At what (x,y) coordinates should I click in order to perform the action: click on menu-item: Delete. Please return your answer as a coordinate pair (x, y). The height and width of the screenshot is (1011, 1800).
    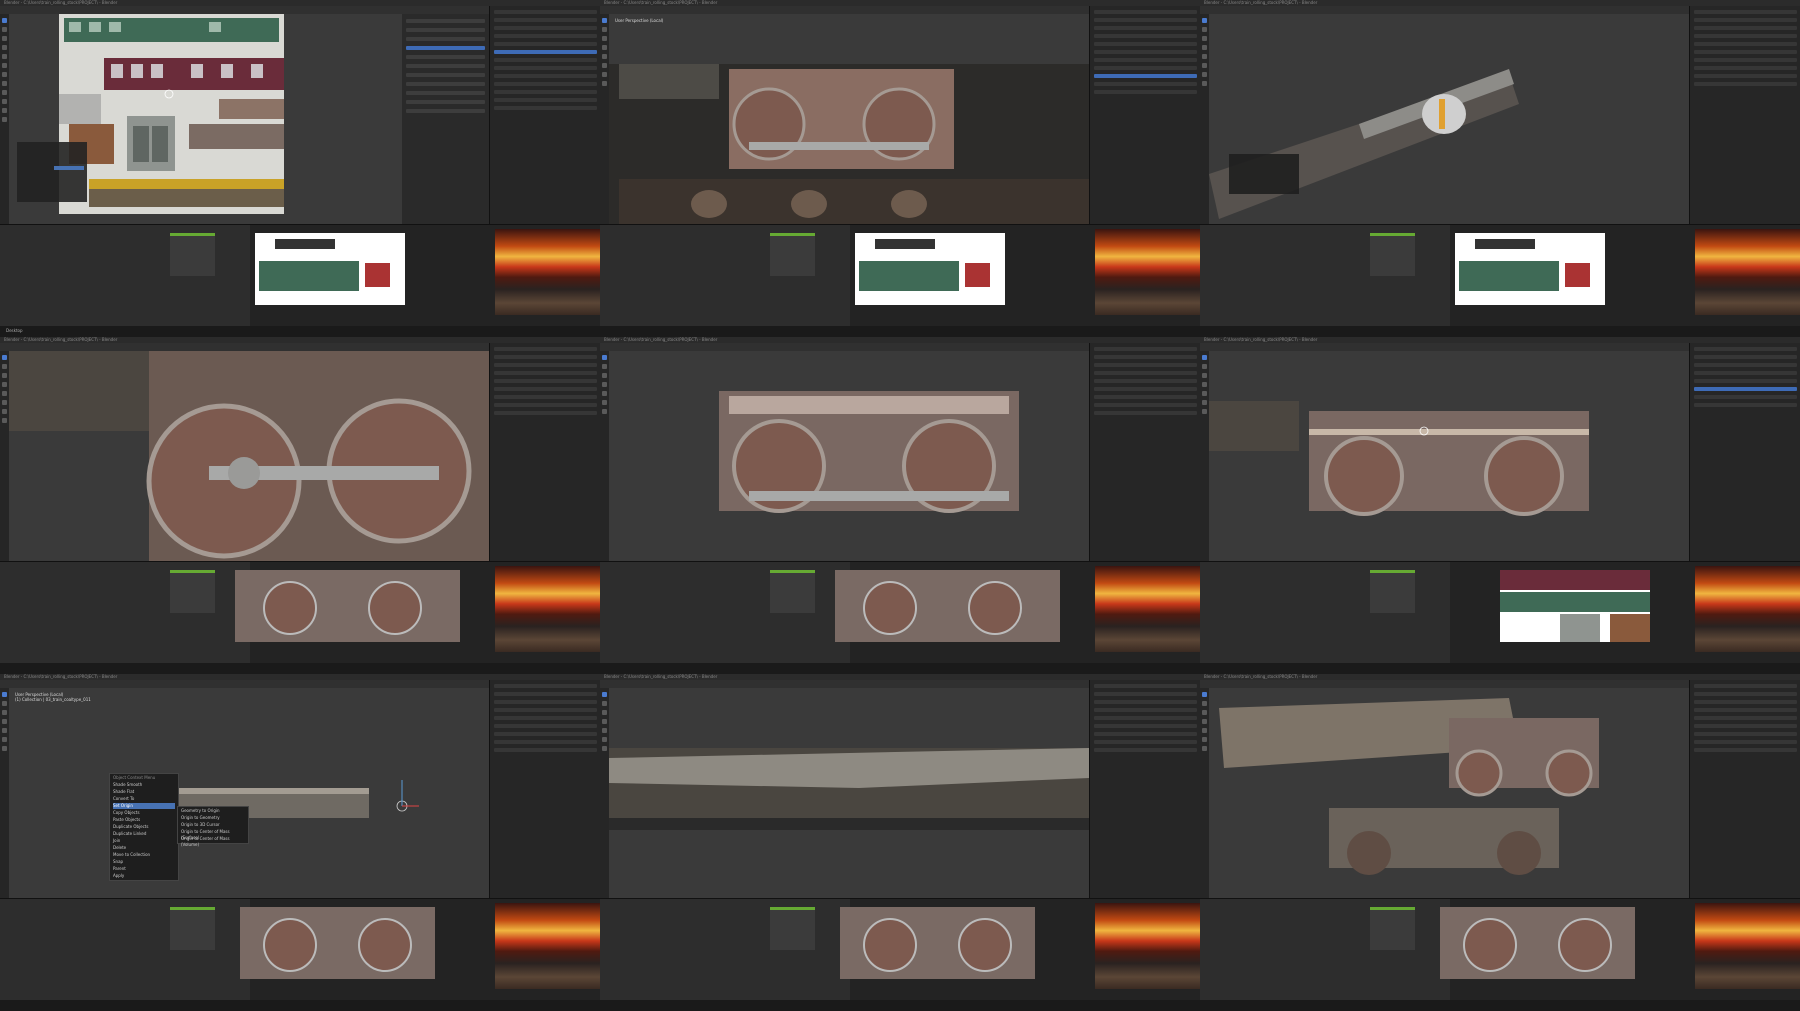
    Looking at the image, I should click on (144, 848).